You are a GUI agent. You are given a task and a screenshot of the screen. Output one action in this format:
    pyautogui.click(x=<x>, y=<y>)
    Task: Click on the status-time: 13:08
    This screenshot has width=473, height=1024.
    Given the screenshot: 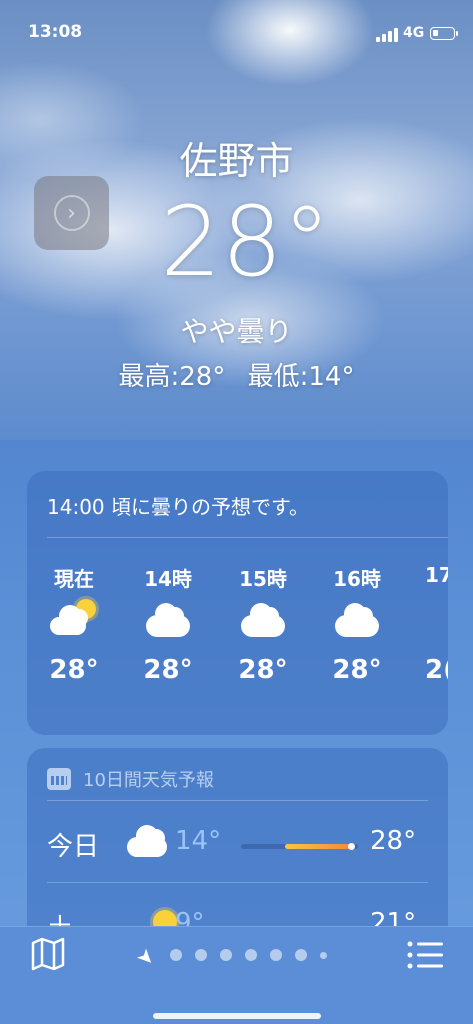 What is the action you would take?
    pyautogui.click(x=55, y=32)
    